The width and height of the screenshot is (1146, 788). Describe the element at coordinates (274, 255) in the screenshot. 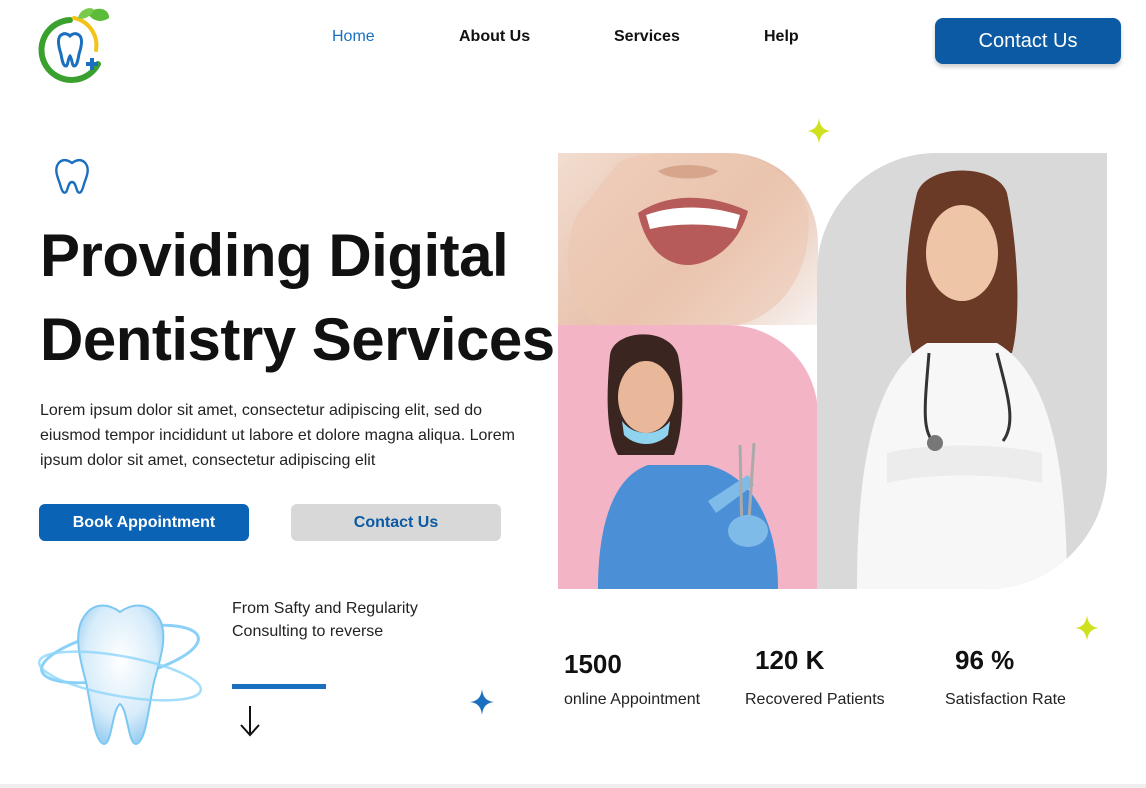

I see `hero-title-line1: Providing Digital` at that location.